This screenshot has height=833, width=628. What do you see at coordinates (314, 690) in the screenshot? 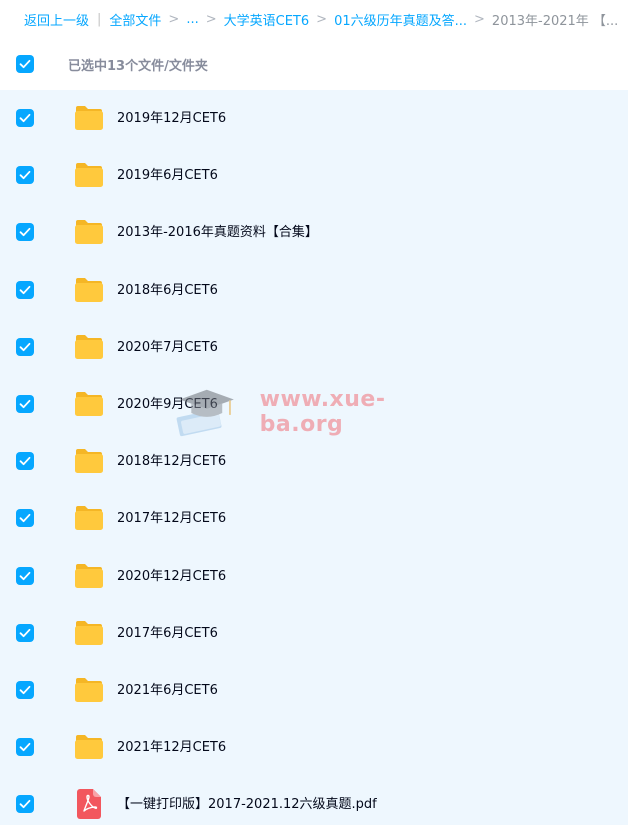
I see `folder-row: 2021年6月CET6` at bounding box center [314, 690].